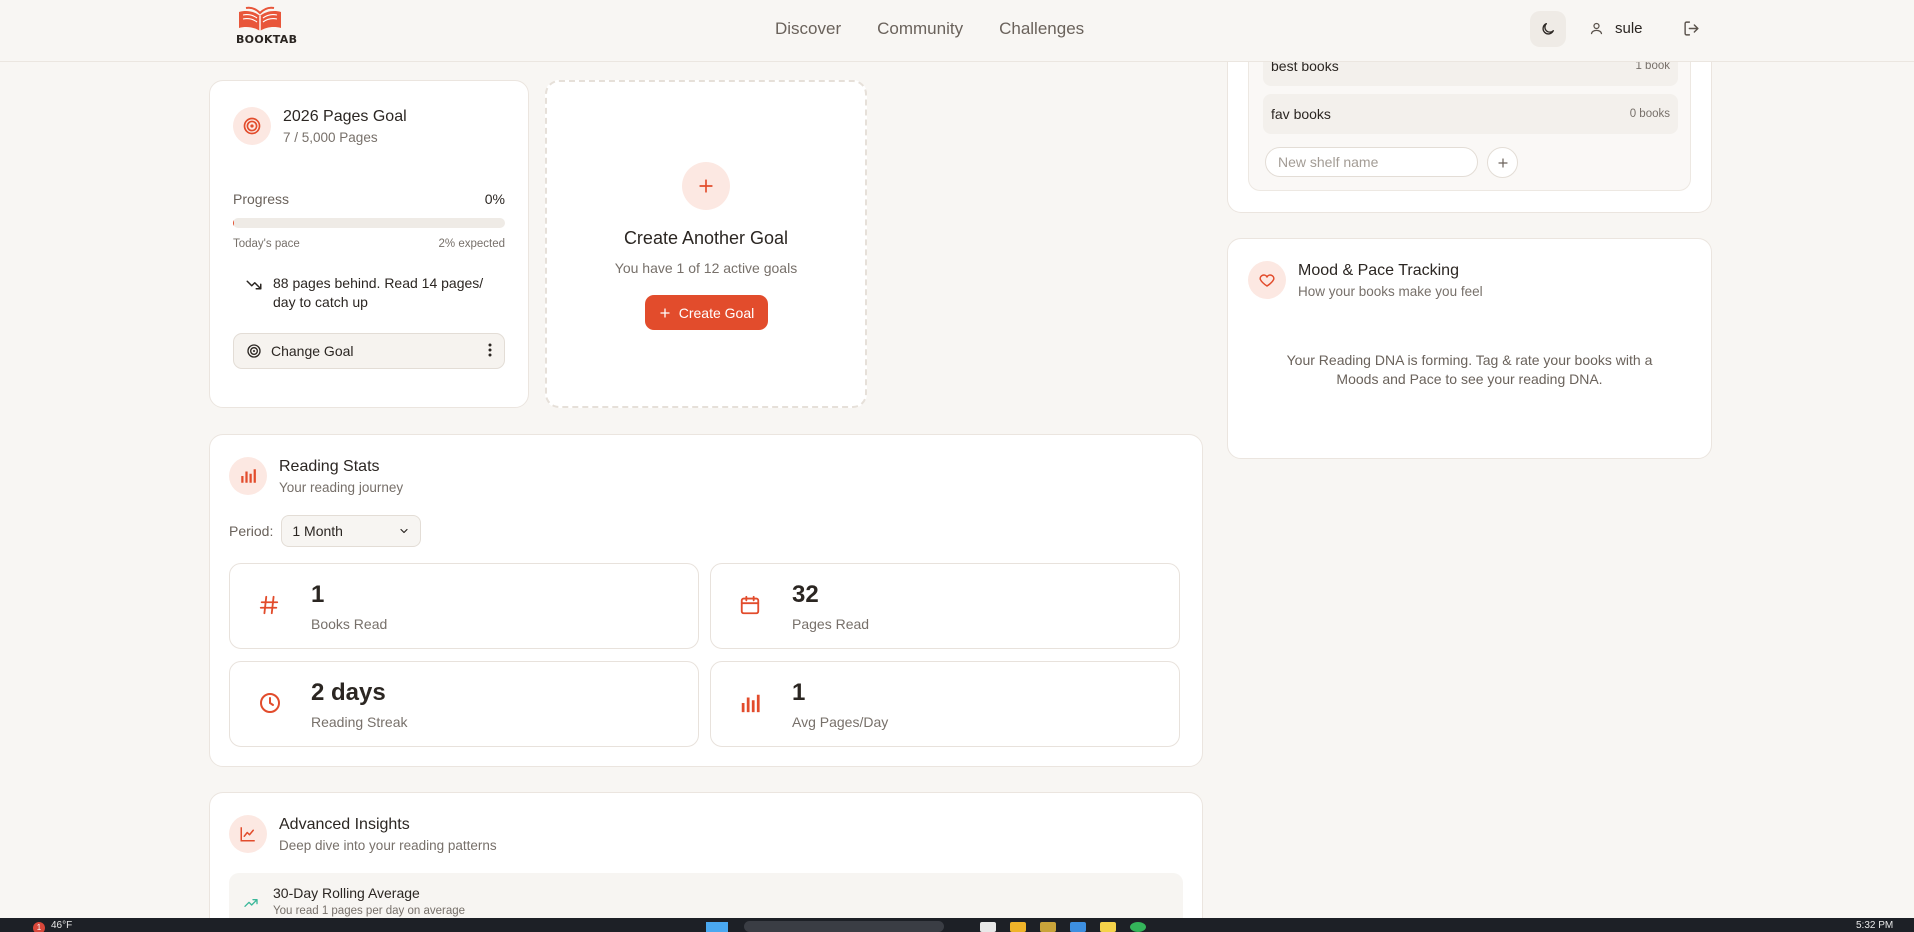 This screenshot has height=932, width=1914. Describe the element at coordinates (706, 268) in the screenshot. I see `create-goal-subtitle: You have 1 of 12 active goals` at that location.